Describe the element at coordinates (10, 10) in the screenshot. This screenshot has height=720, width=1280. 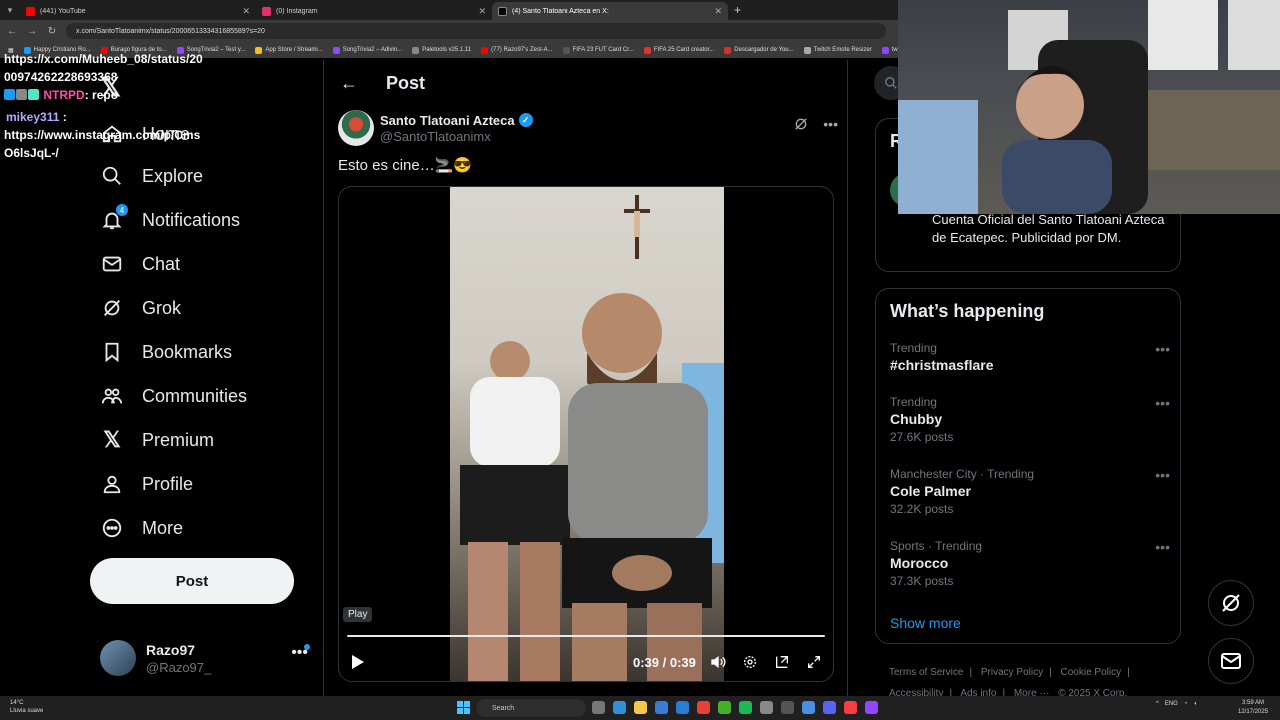
I see `tab-search-icon: ▾` at that location.